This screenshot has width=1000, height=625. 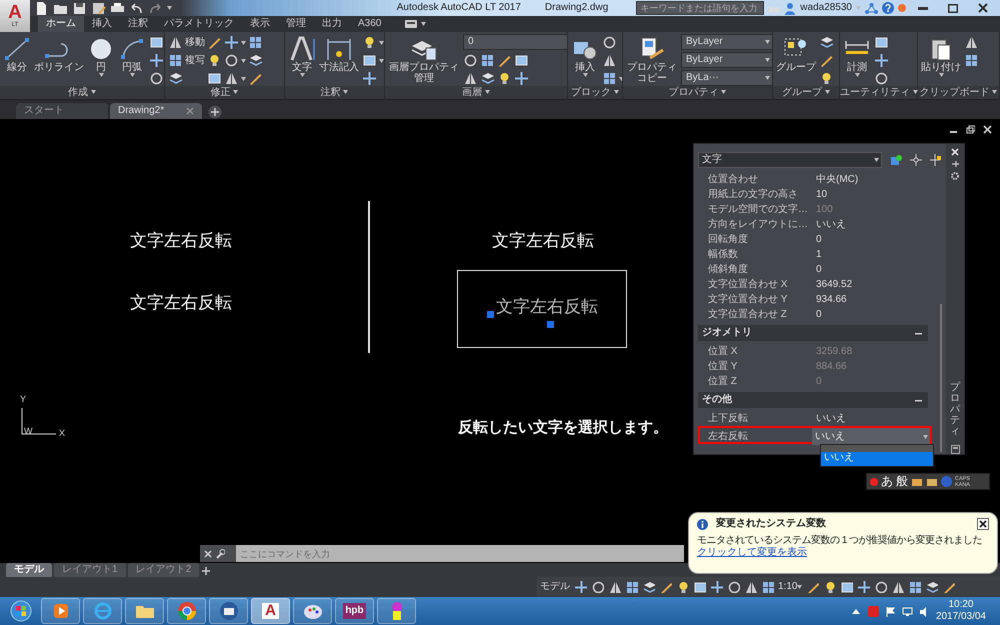 I want to click on ribbon-tab: 注釈, so click(x=138, y=24).